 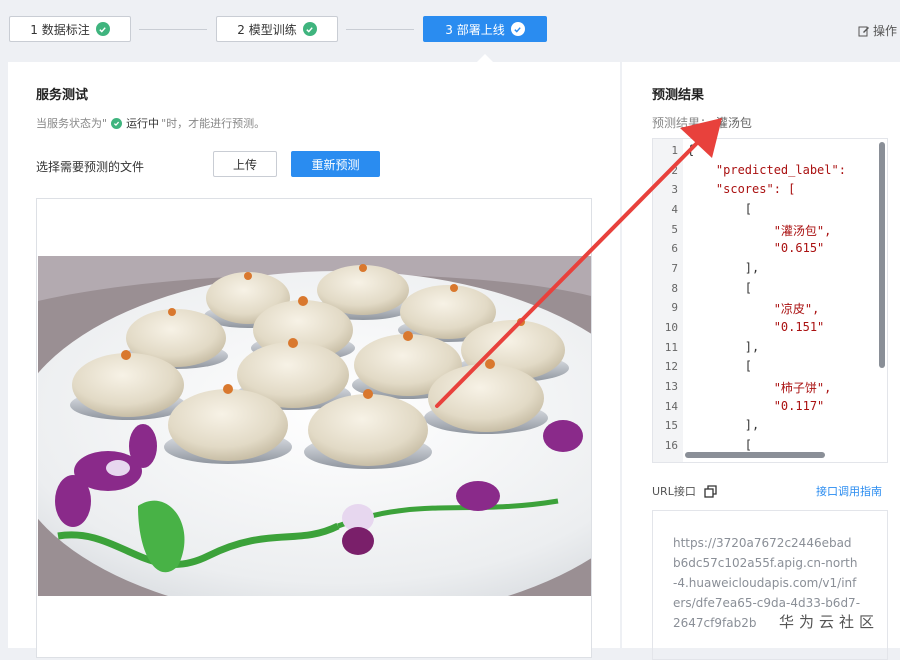 What do you see at coordinates (691, 150) in the screenshot?
I see `code-line: {` at bounding box center [691, 150].